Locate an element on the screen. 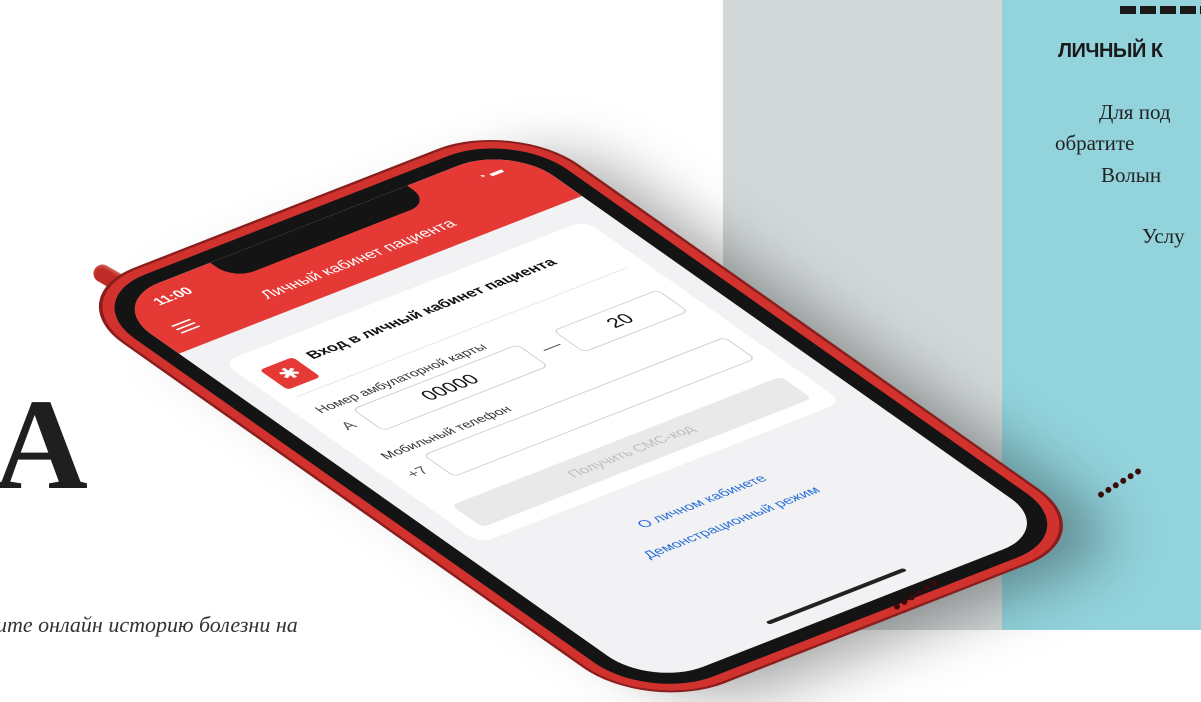 The width and height of the screenshot is (1201, 702). phone-prefix: +7 is located at coordinates (418, 472).